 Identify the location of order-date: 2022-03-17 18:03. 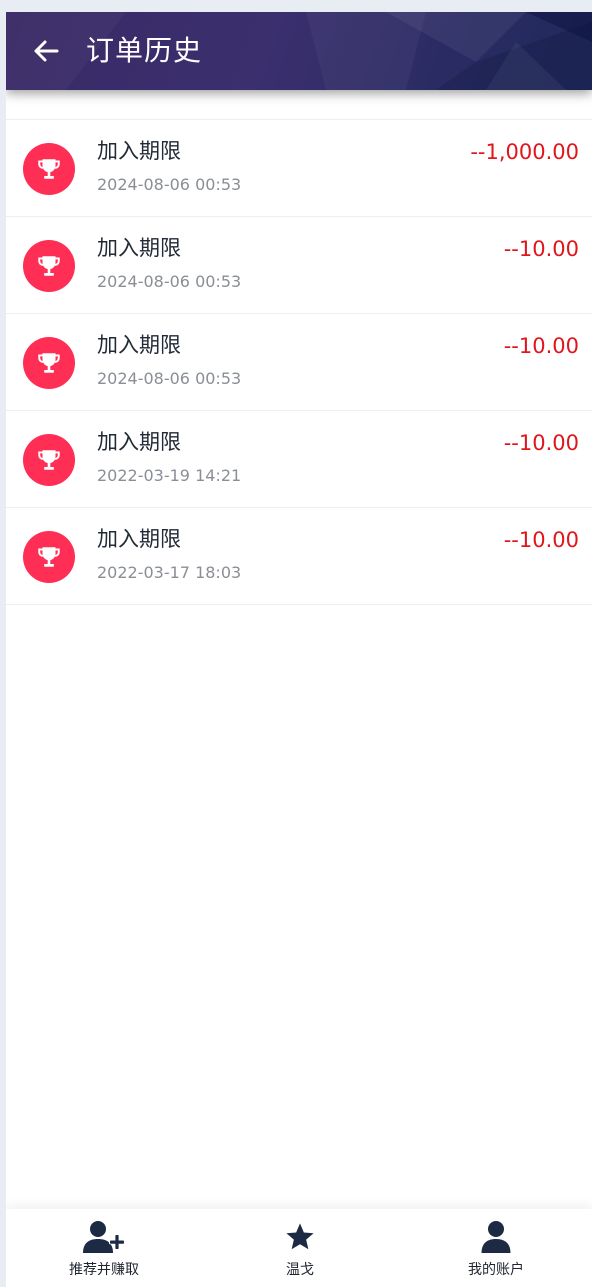
(169, 572).